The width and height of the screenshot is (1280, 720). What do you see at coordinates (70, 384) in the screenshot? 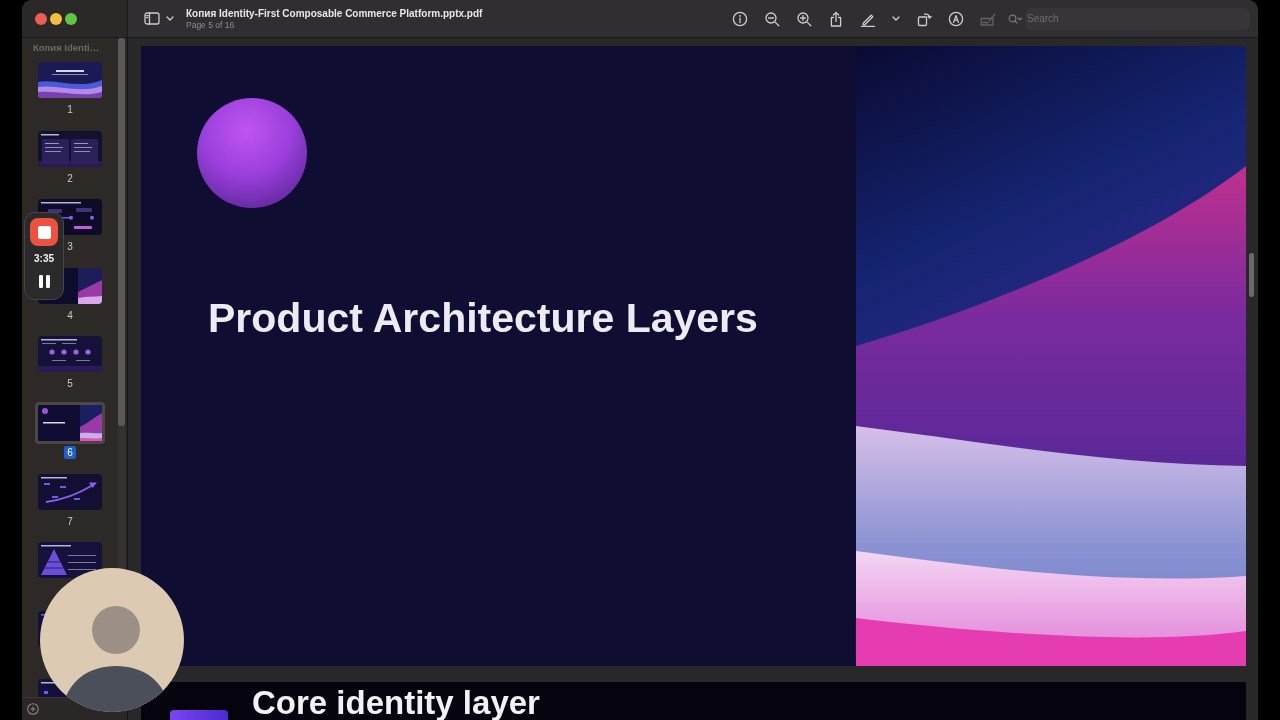
I see `page-number: 5` at bounding box center [70, 384].